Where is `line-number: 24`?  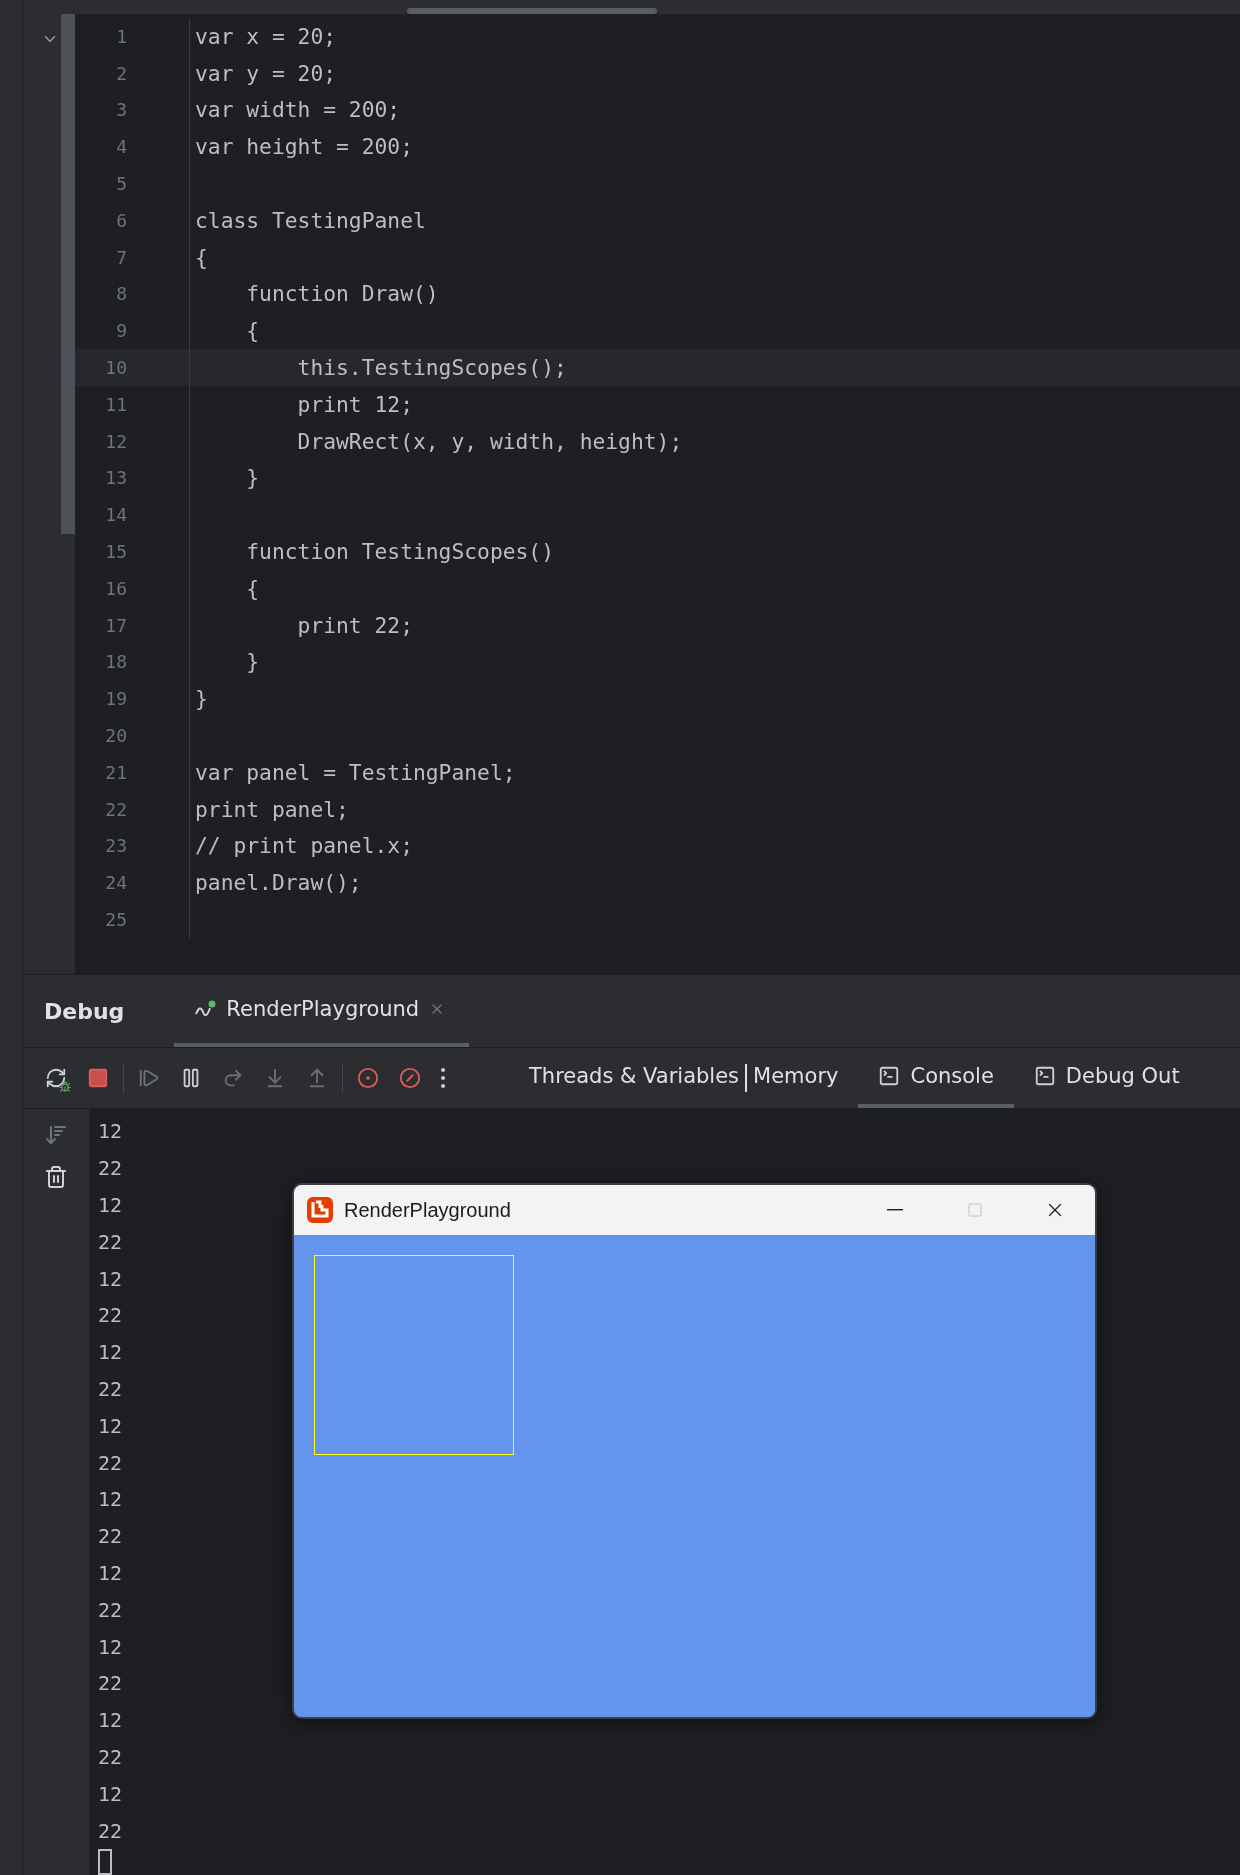 line-number: 24 is located at coordinates (115, 883).